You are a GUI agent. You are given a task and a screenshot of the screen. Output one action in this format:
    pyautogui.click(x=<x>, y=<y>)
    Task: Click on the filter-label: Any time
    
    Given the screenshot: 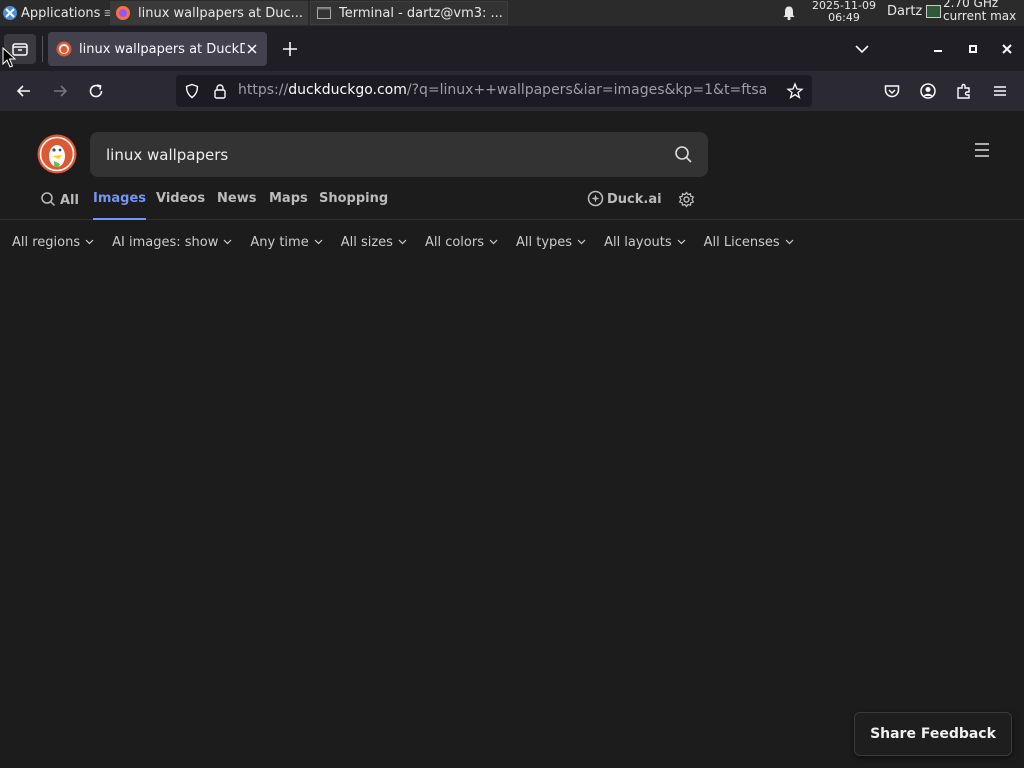 What is the action you would take?
    pyautogui.click(x=279, y=242)
    